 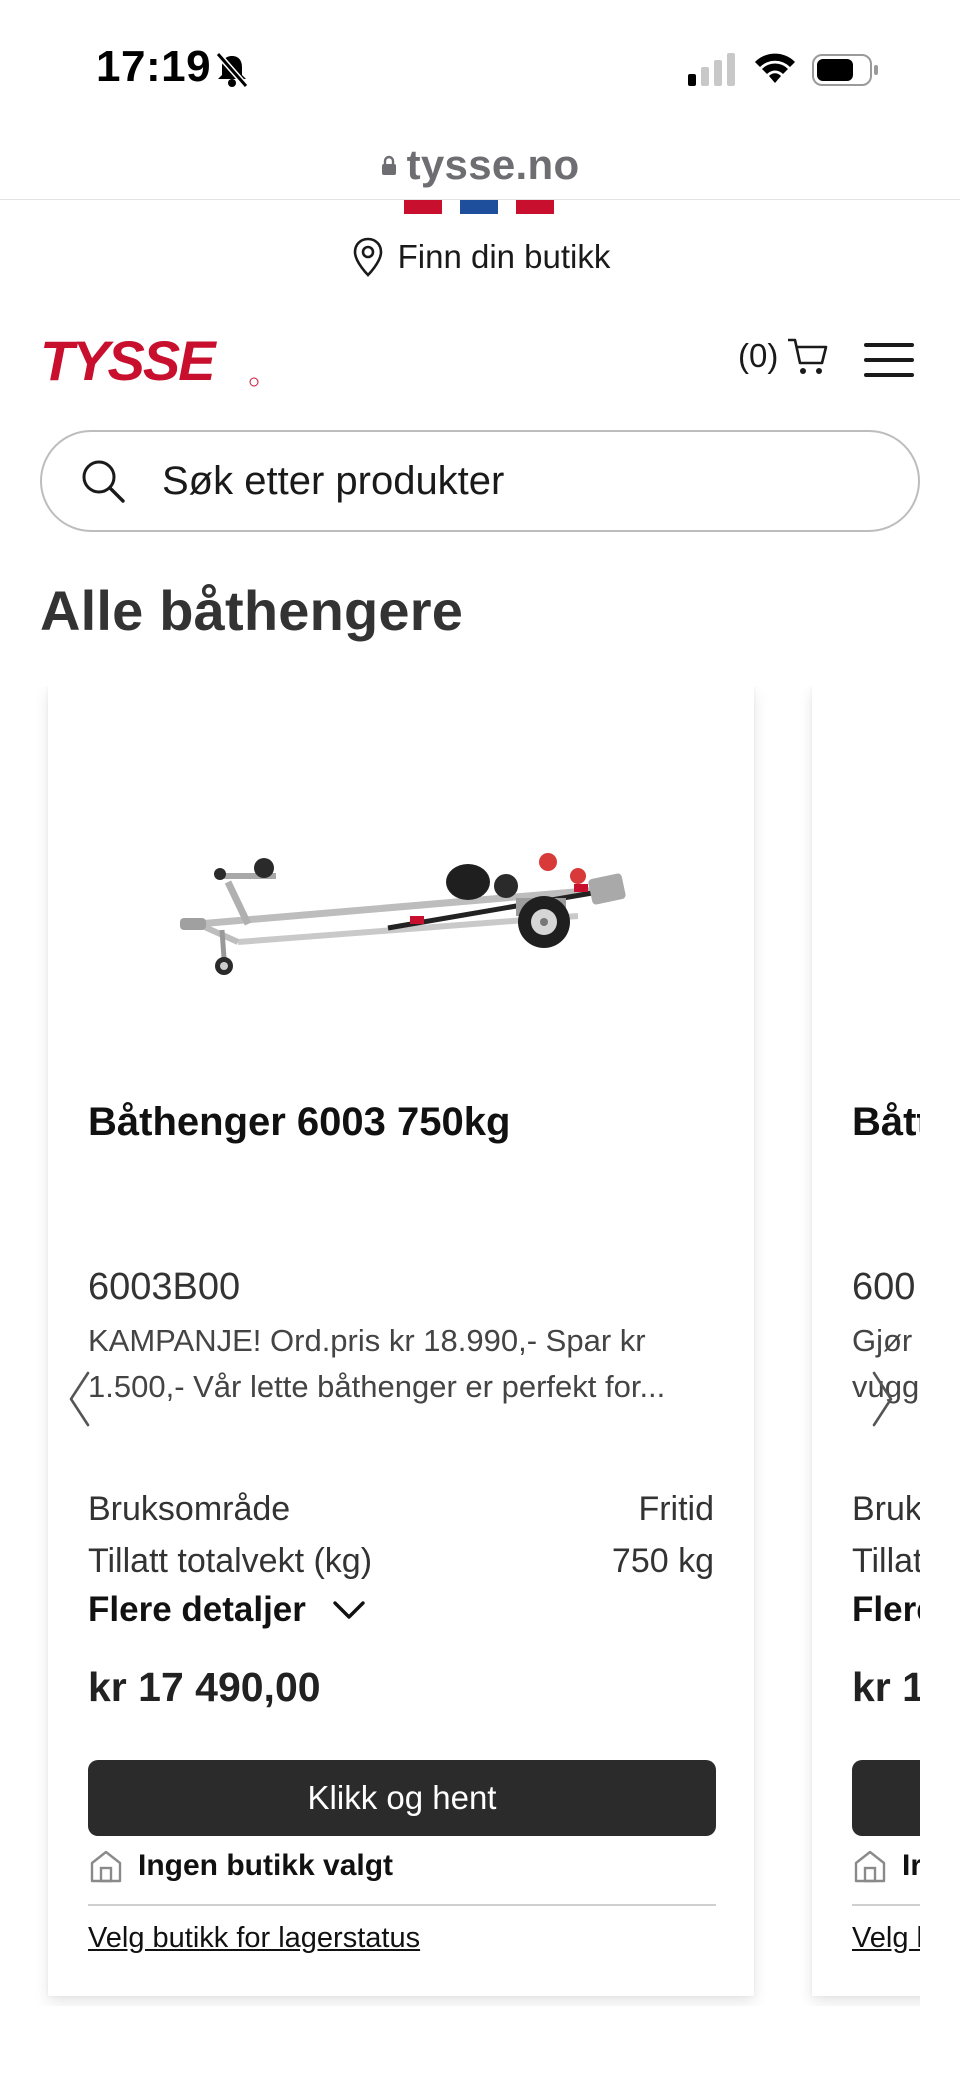 I want to click on search-icon, so click(x=103, y=481).